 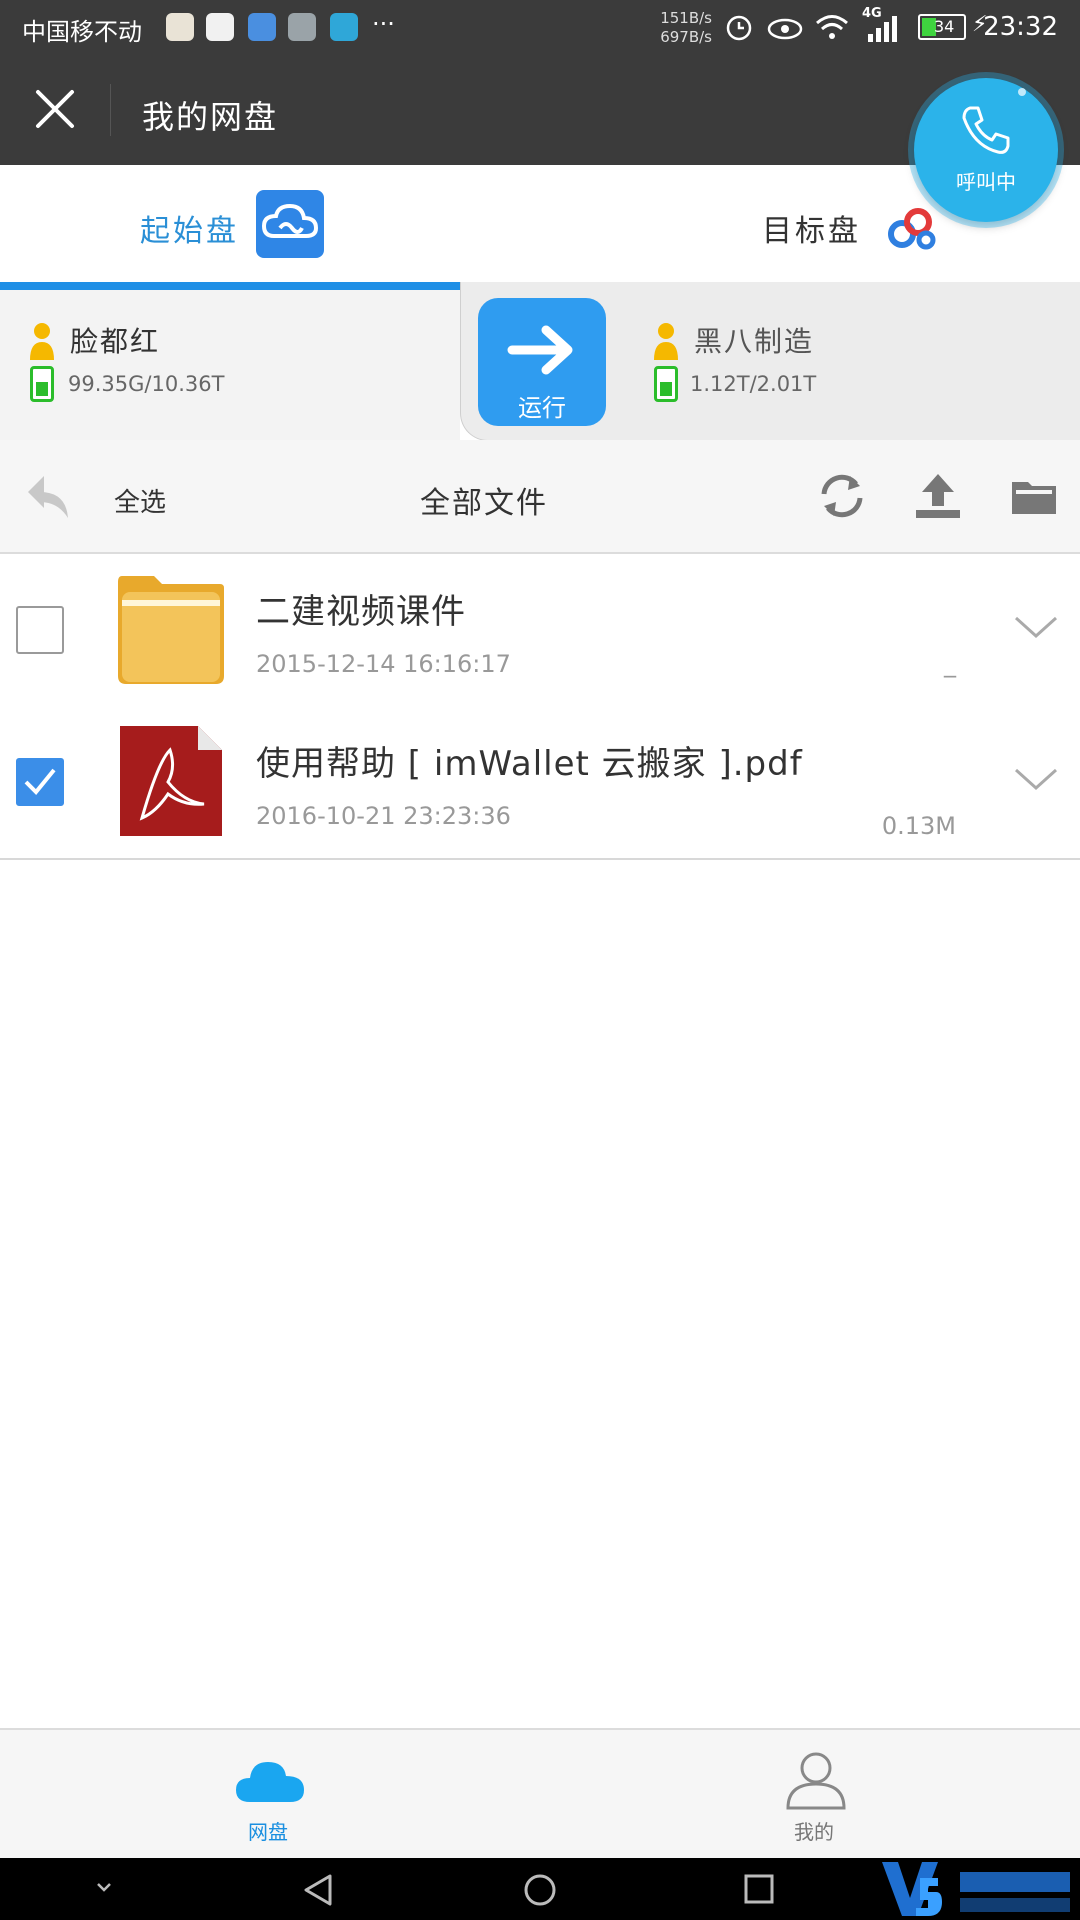 What do you see at coordinates (230, 361) in the screenshot?
I see `source-account-panel` at bounding box center [230, 361].